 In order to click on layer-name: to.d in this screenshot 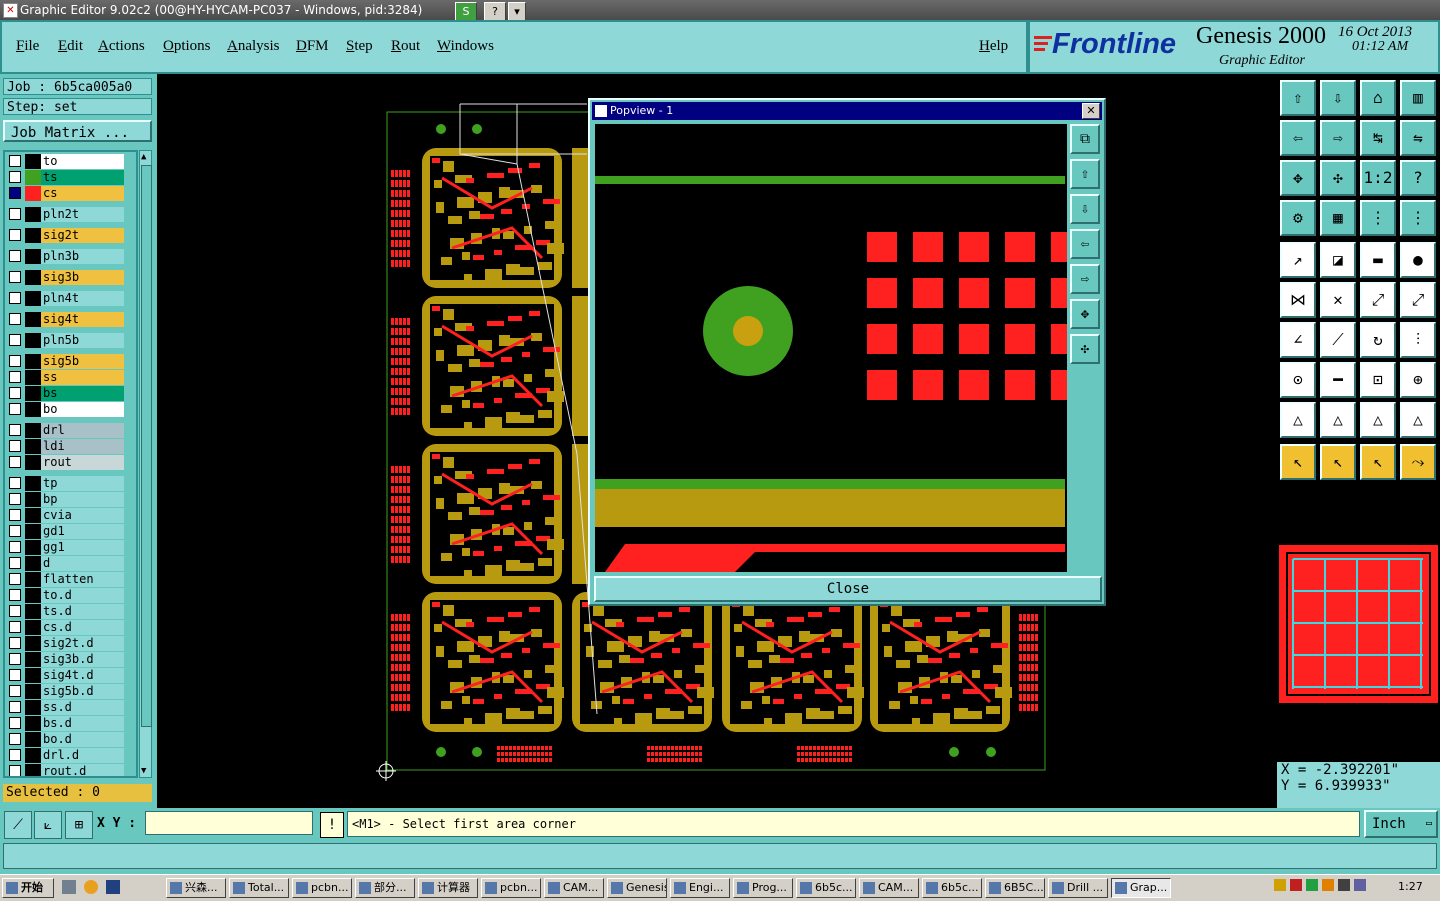, I will do `click(82, 595)`.